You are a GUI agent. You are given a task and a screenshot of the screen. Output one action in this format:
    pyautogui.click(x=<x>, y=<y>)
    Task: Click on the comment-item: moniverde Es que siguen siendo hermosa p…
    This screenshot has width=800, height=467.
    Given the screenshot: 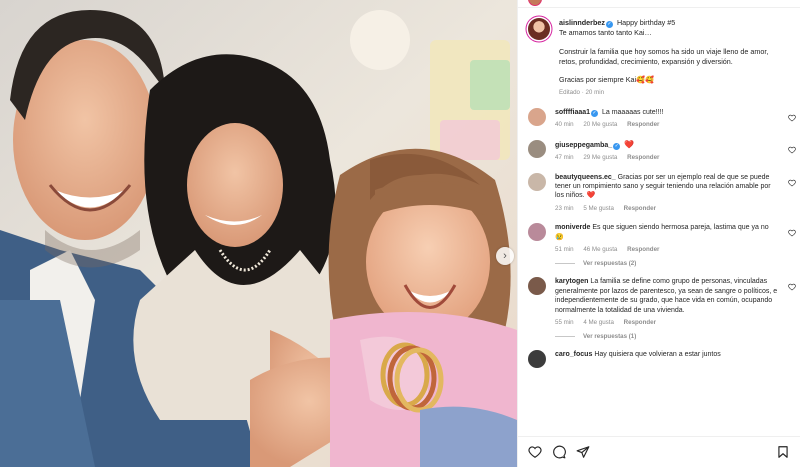 What is the action you would take?
    pyautogui.click(x=659, y=238)
    